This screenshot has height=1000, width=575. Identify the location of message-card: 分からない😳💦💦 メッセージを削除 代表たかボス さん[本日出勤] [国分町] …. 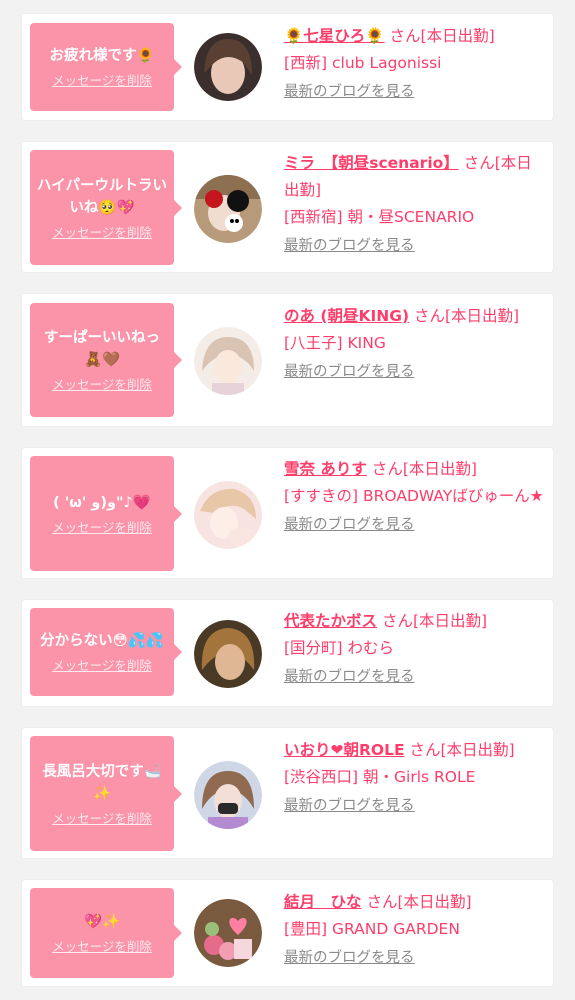
(287, 653).